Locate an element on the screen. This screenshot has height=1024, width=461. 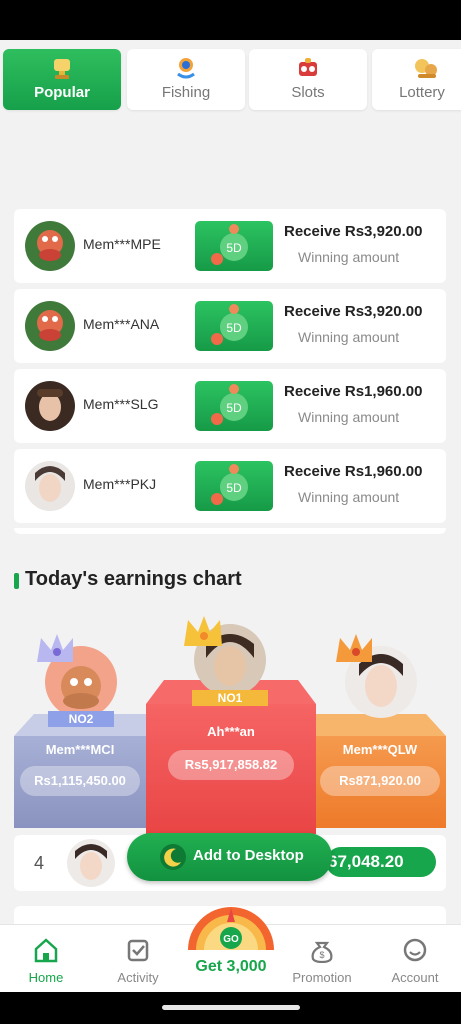
podium-block: Ah***an Rs5,917,858.82 is located at coordinates (231, 769).